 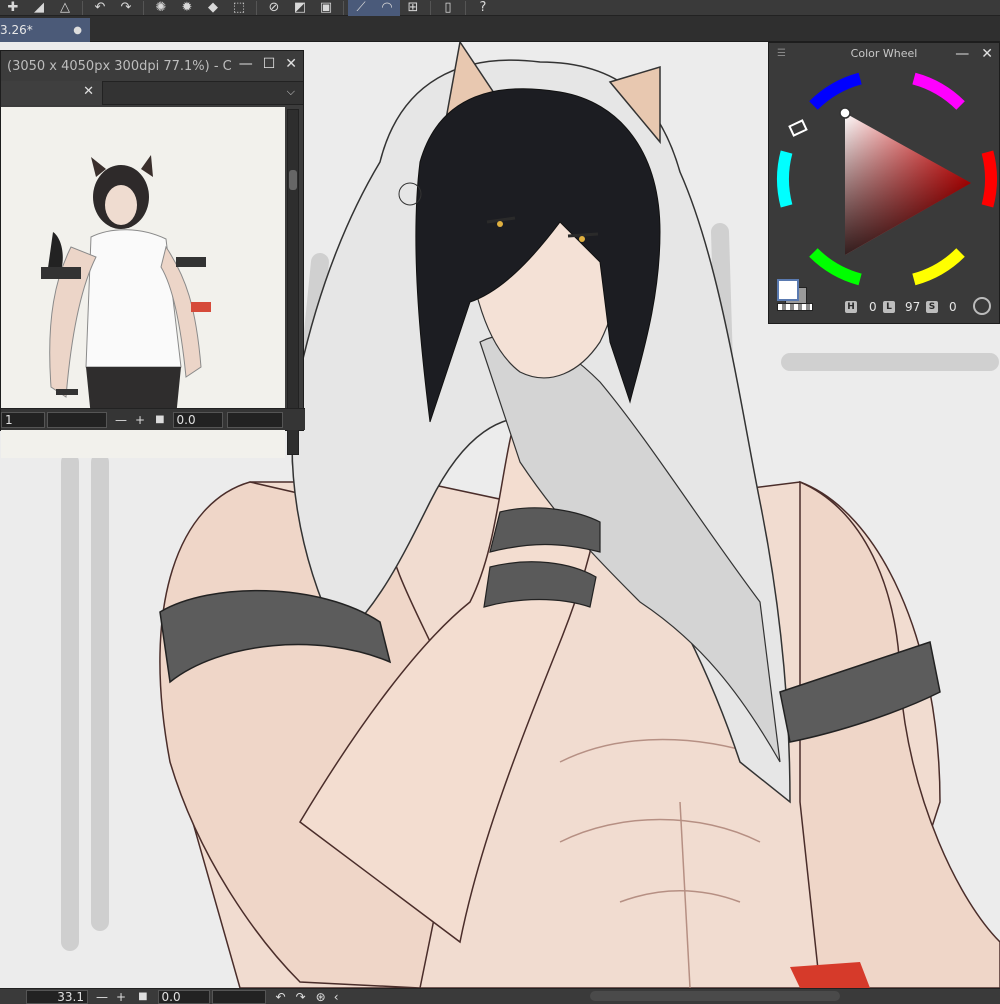 I want to click on transparent-color-icon, so click(x=795, y=307).